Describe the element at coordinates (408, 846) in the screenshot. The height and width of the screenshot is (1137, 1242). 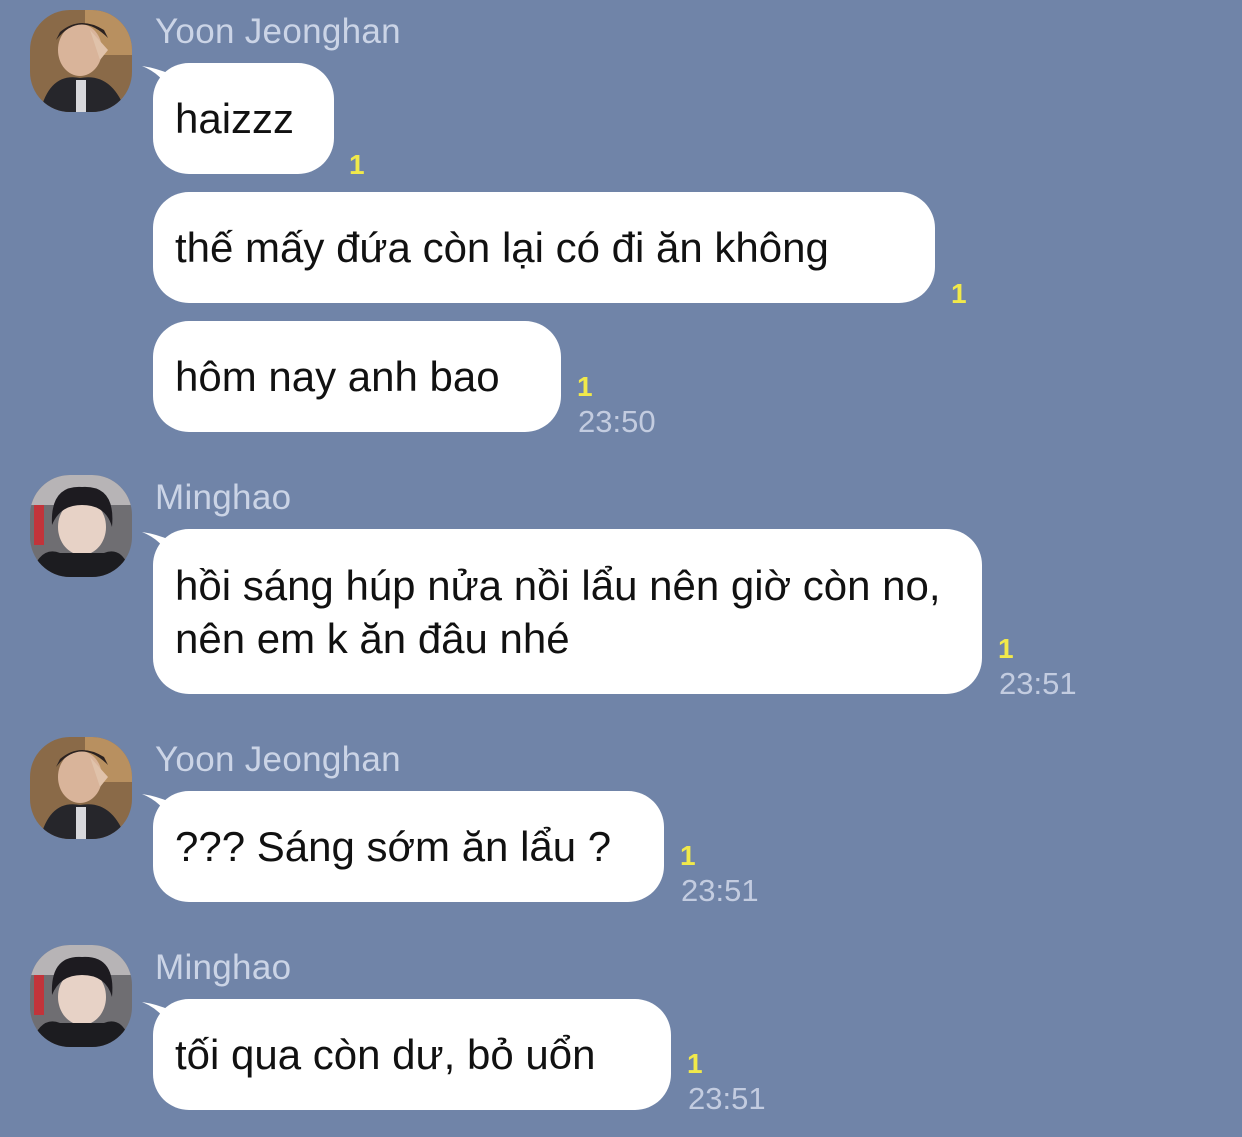
I see `message-bubble: ??? Sáng sớm ăn lẩu ?` at that location.